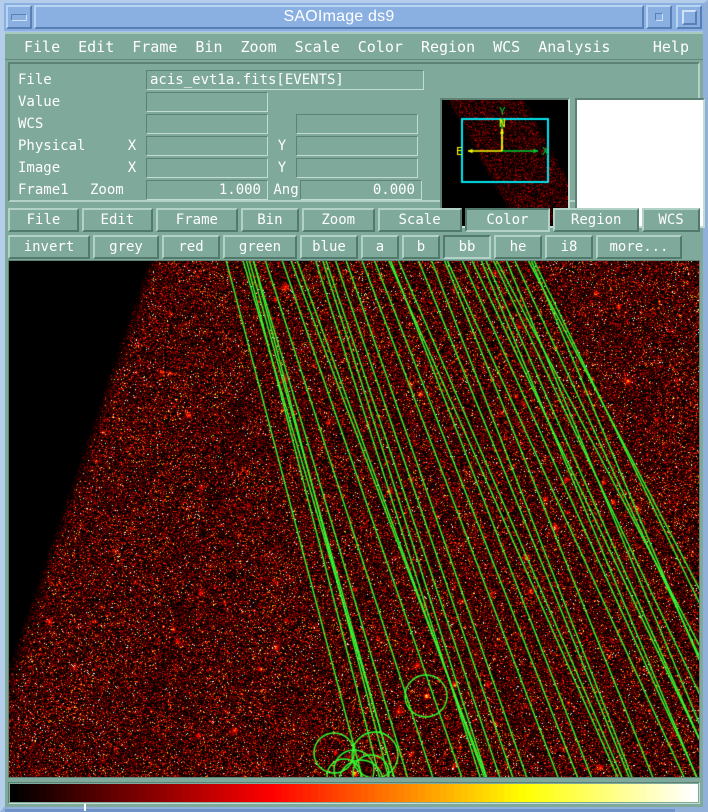  I want to click on info-row-physical: Physical X Y, so click(226, 146).